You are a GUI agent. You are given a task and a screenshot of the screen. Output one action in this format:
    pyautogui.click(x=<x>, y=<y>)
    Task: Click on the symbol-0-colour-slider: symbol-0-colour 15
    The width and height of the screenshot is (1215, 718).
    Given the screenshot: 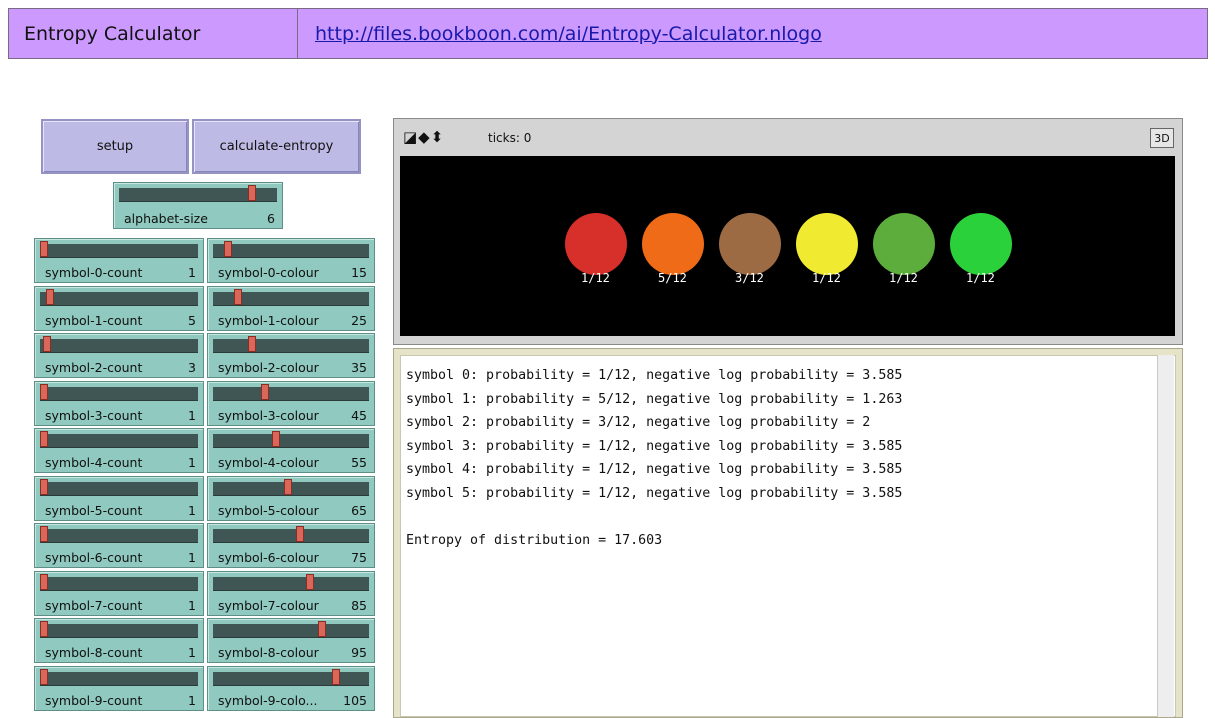 What is the action you would take?
    pyautogui.click(x=291, y=260)
    